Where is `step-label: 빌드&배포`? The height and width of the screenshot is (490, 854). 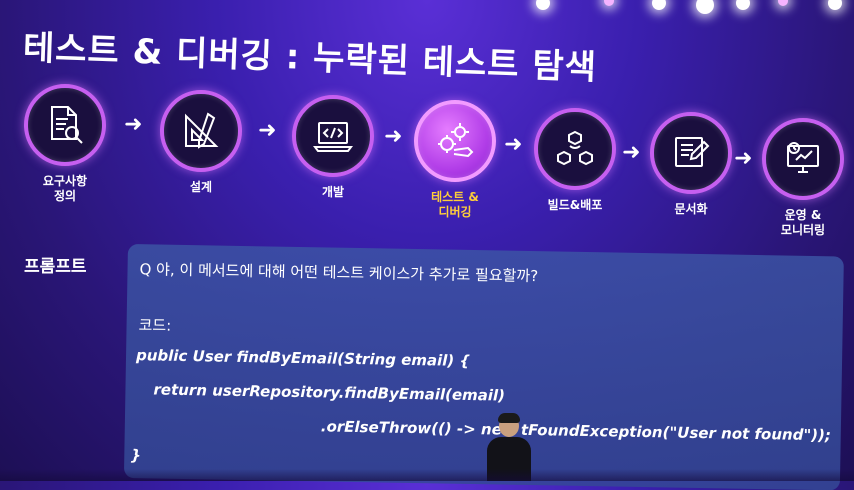
step-label: 빌드&배포 is located at coordinates (575, 205).